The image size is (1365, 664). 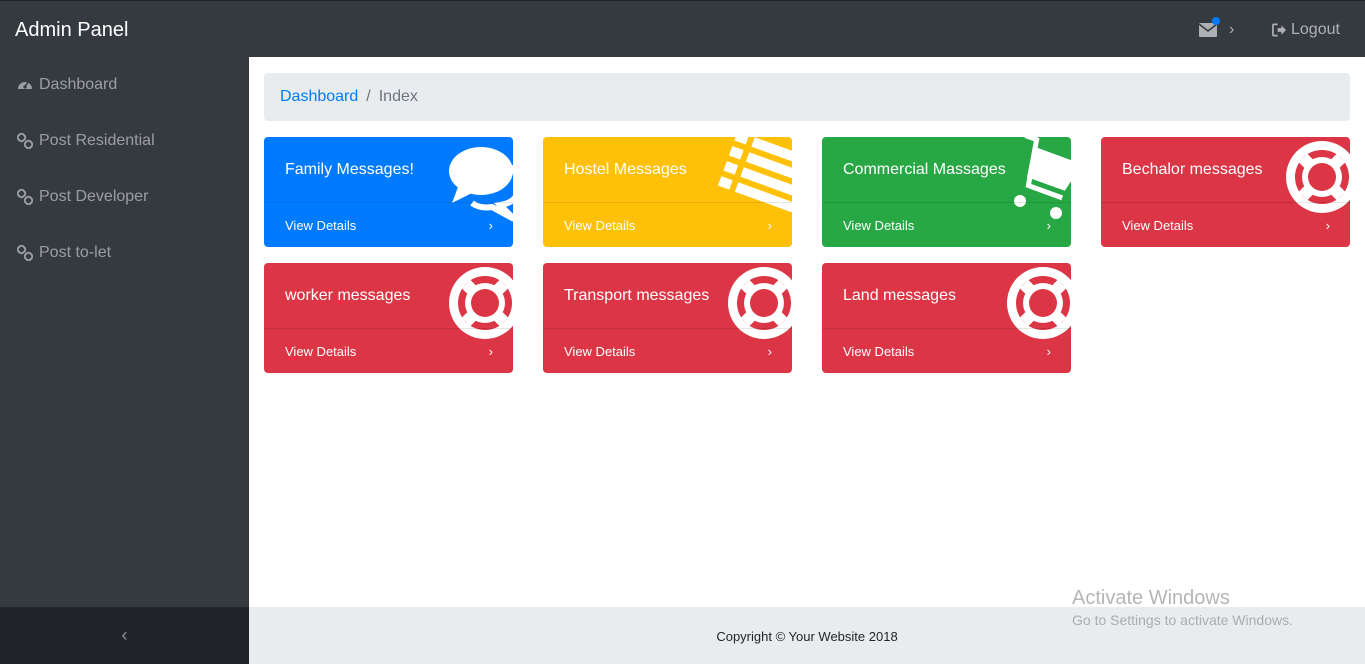 I want to click on sidebar-toggle-button: ‹, so click(x=124, y=635).